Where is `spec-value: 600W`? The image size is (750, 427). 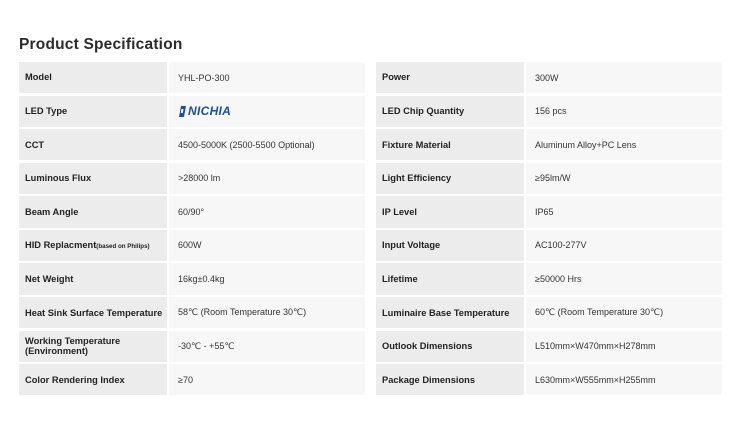 spec-value: 600W is located at coordinates (267, 245).